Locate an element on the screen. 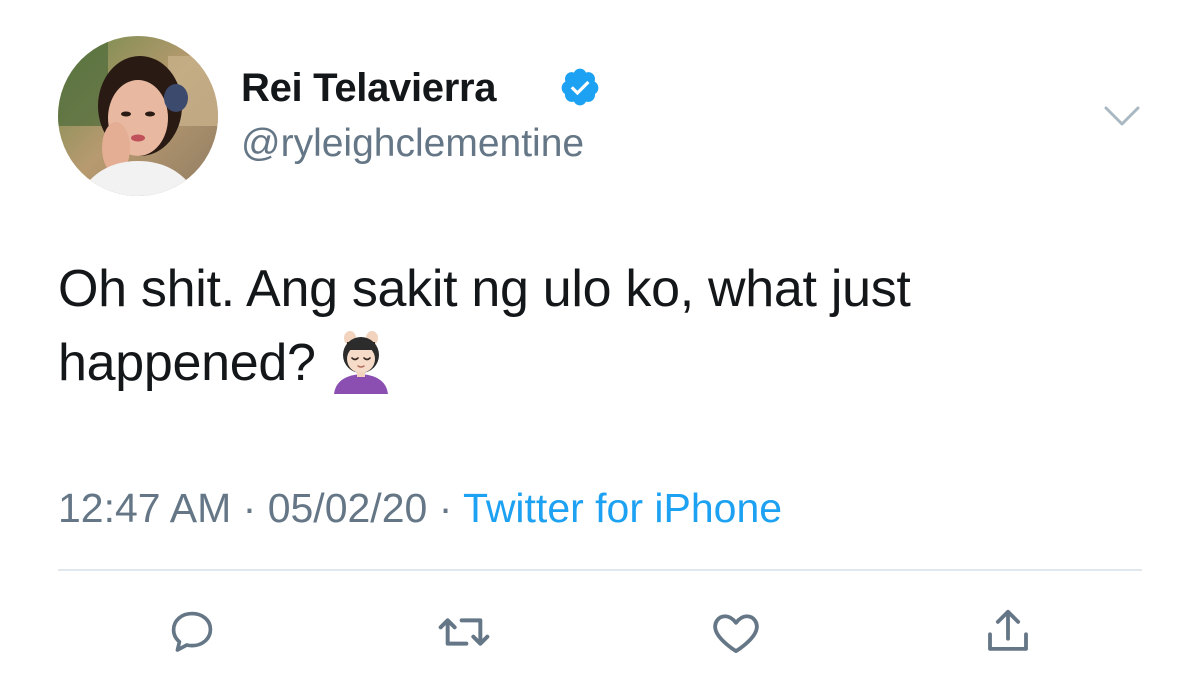 The image size is (1200, 699). retweet-button is located at coordinates (464, 632).